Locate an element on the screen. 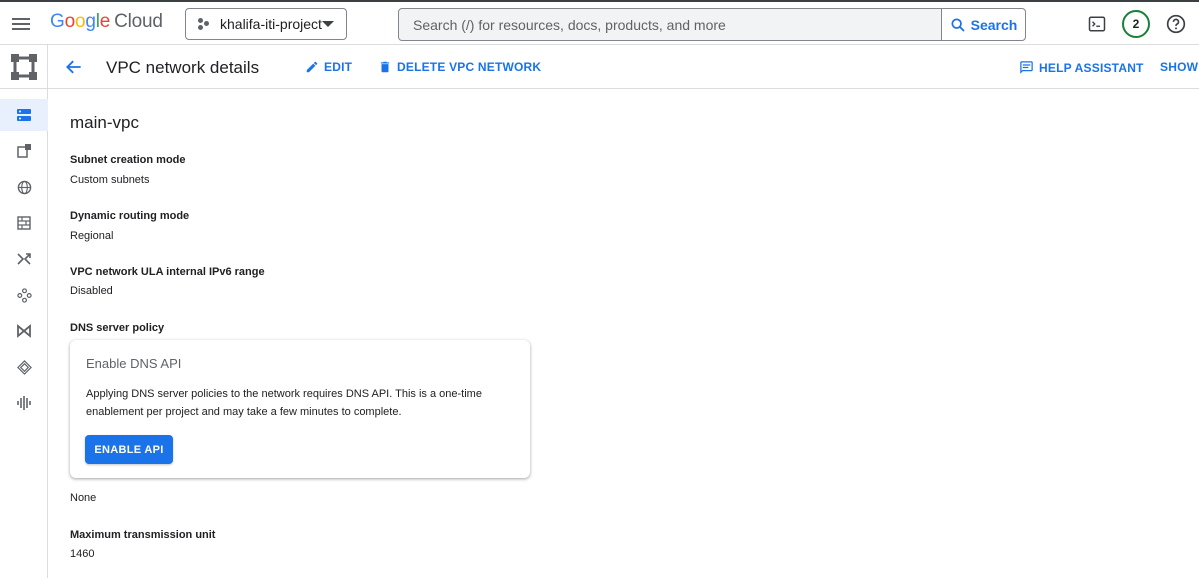 The width and height of the screenshot is (1199, 578). help-icon is located at coordinates (1176, 24).